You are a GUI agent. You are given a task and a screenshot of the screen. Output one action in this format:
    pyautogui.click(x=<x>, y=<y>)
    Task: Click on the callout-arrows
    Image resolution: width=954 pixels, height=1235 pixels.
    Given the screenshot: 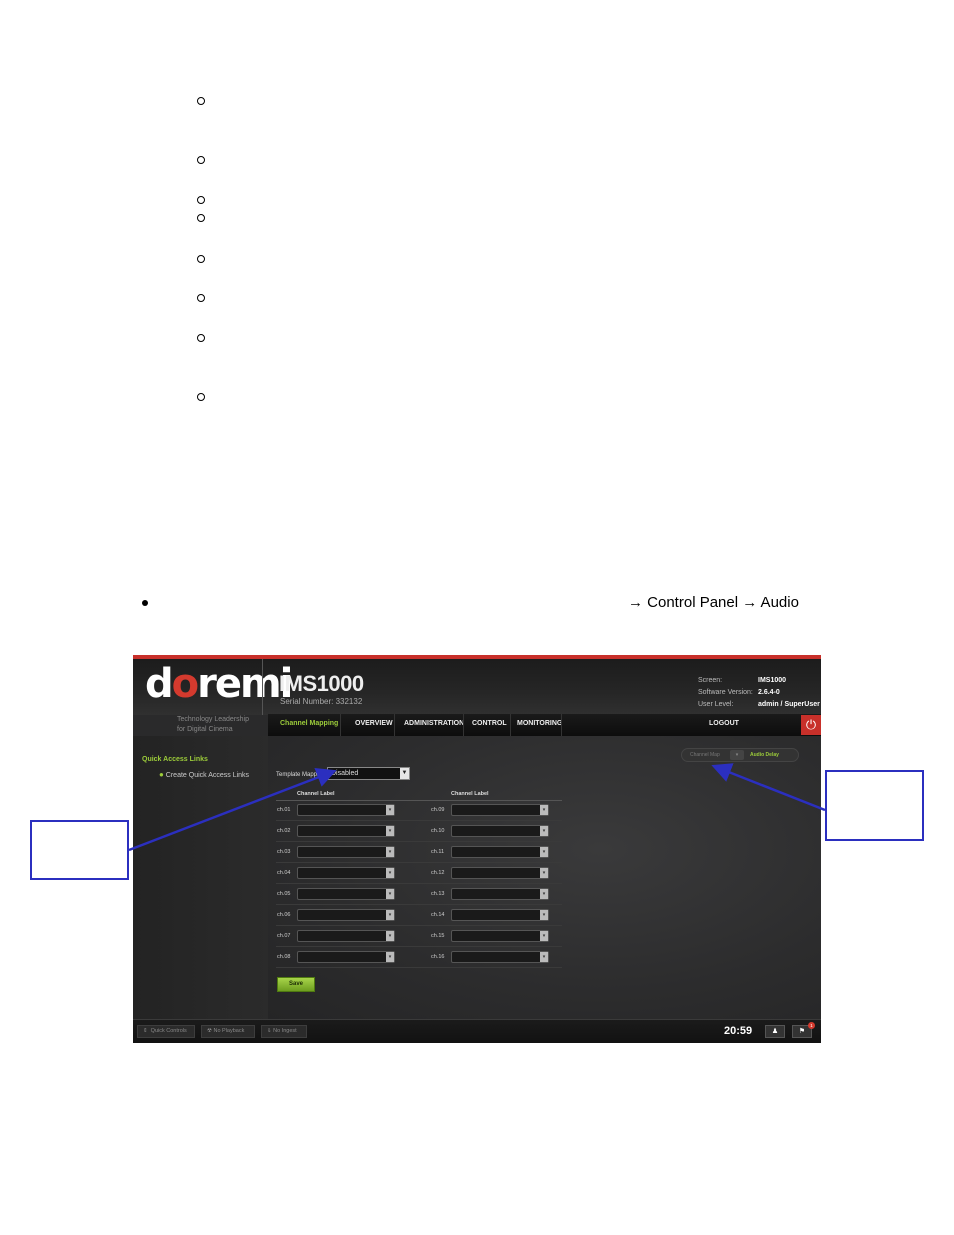 What is the action you would take?
    pyautogui.click(x=477, y=807)
    